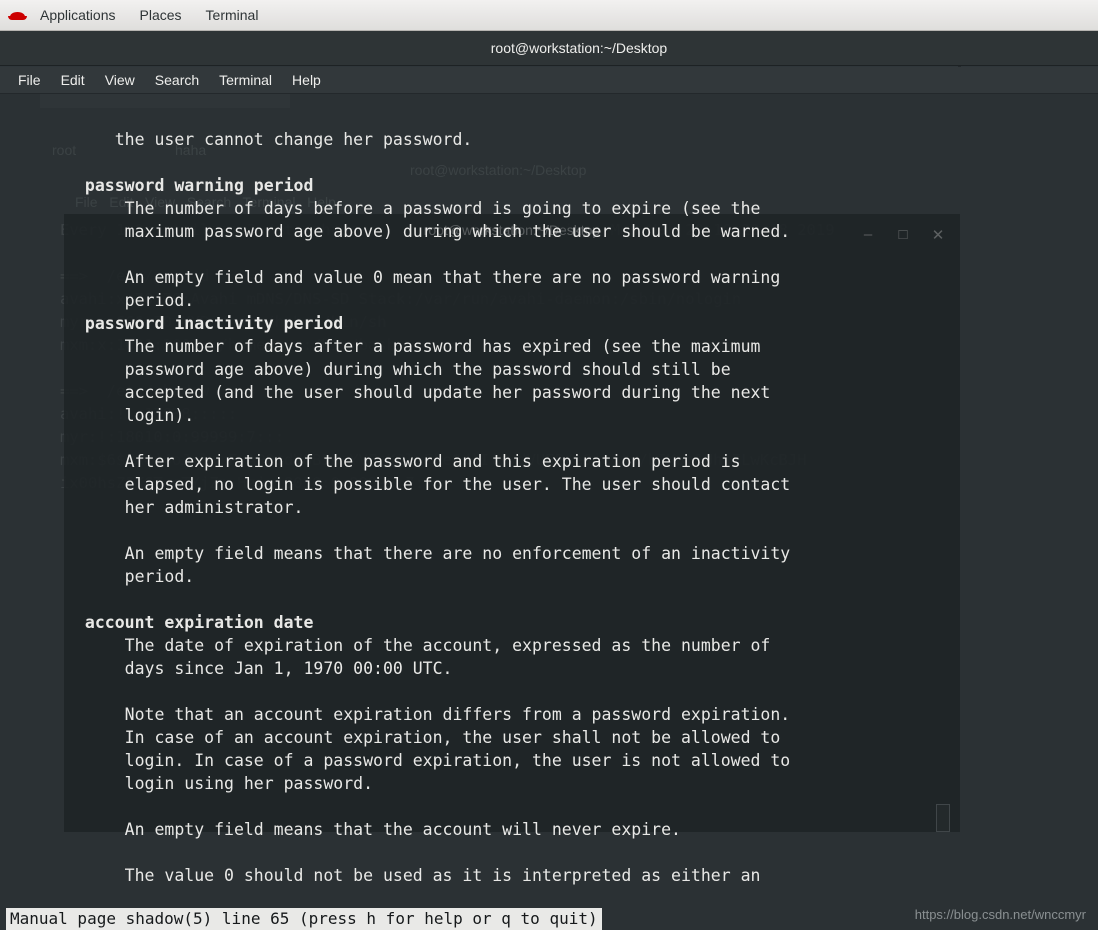 This screenshot has height=930, width=1098. I want to click on minimize-icon: –, so click(868, 234).